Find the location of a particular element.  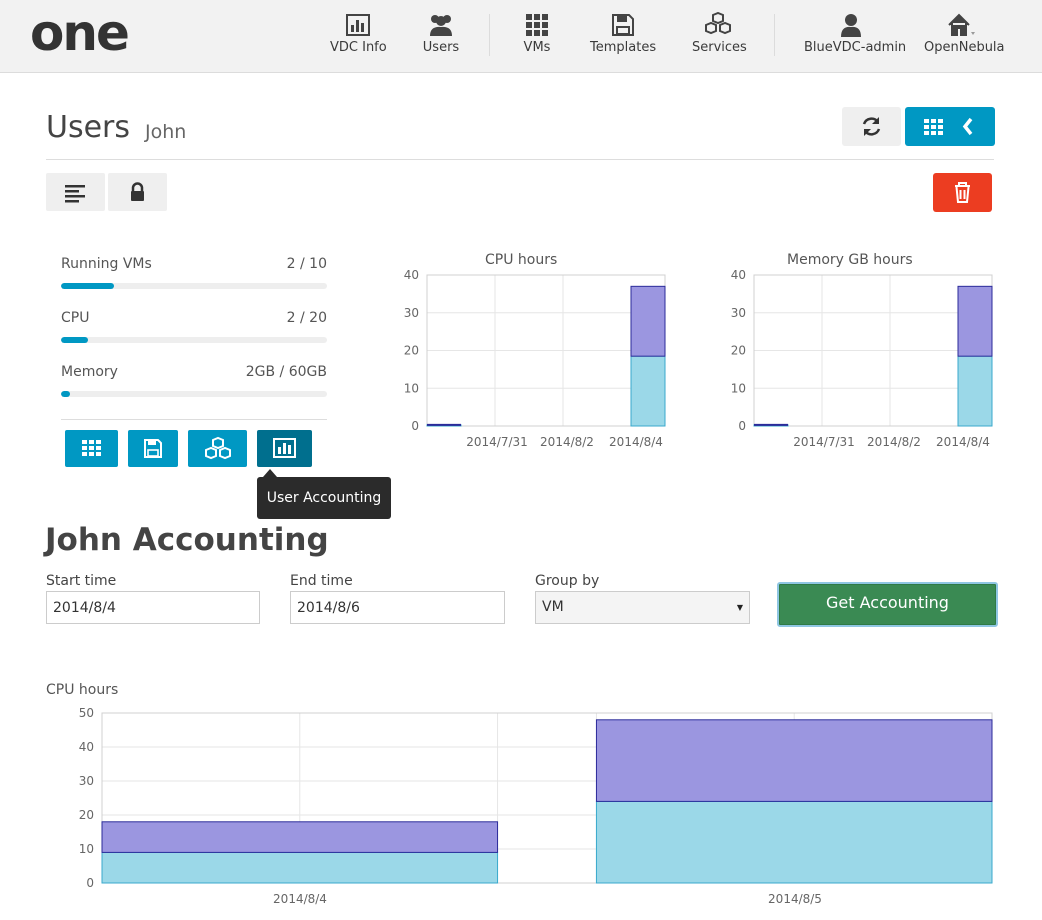

quota-label: CPU is located at coordinates (75, 318).